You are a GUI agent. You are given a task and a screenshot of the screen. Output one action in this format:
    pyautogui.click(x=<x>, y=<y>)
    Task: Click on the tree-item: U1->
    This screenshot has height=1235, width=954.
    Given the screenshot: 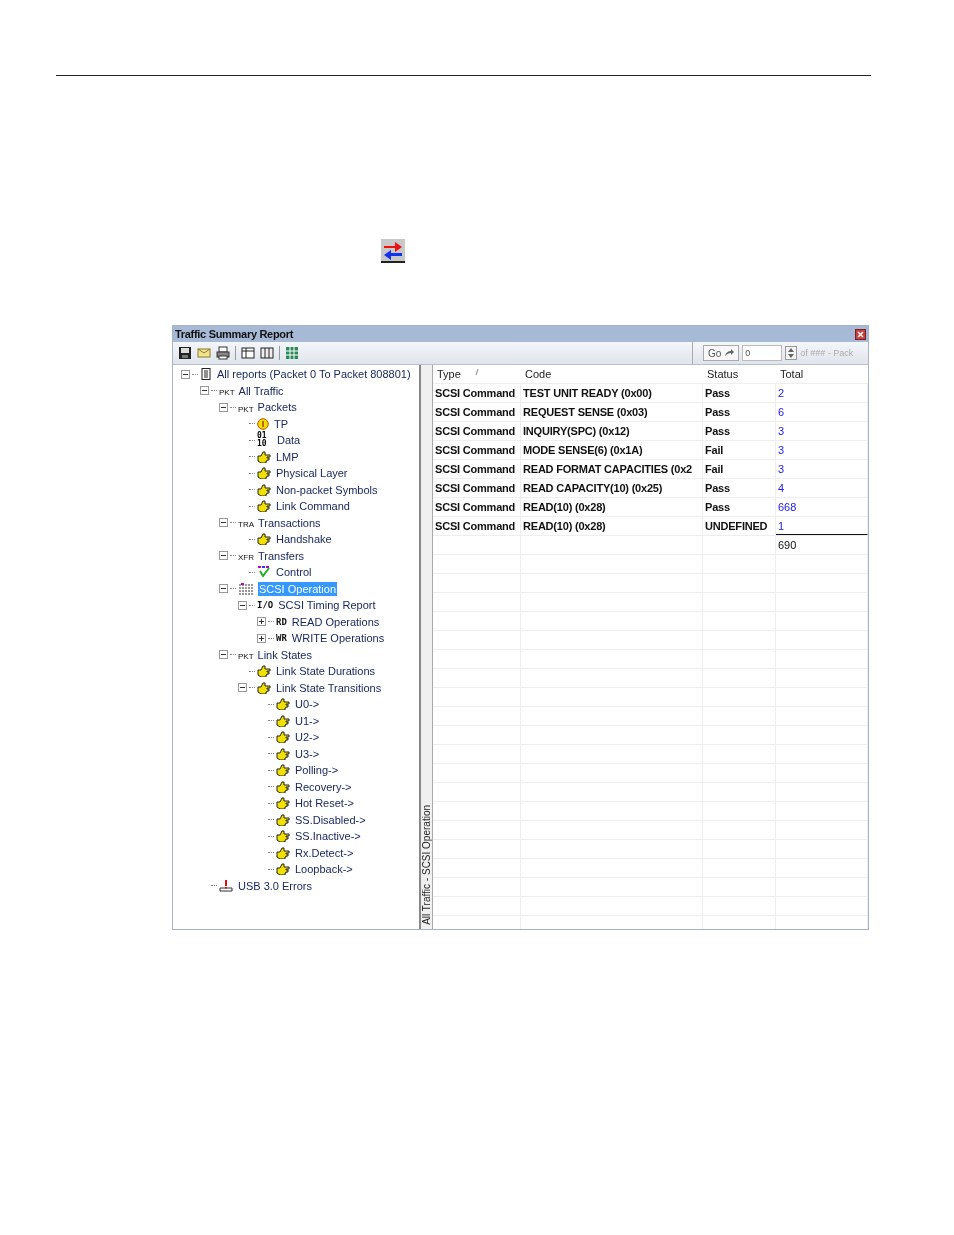 What is the action you would take?
    pyautogui.click(x=307, y=720)
    